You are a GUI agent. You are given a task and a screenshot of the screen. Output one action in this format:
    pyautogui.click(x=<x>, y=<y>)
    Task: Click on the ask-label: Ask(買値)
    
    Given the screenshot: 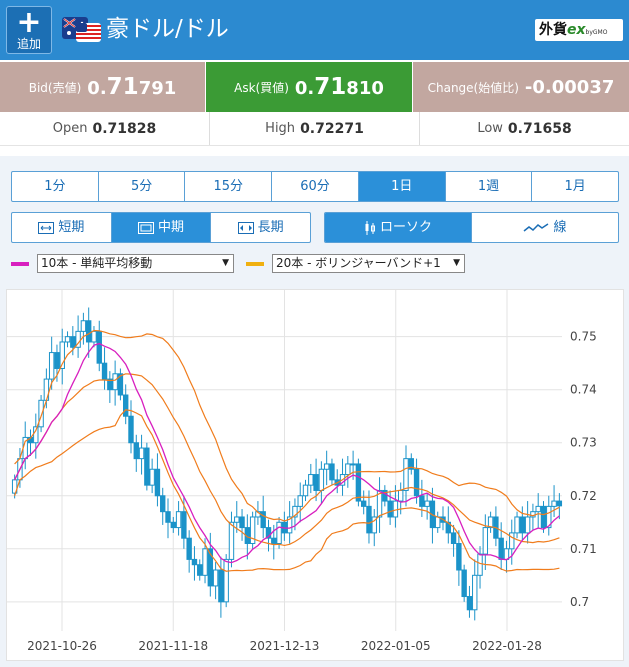 What is the action you would take?
    pyautogui.click(x=261, y=87)
    